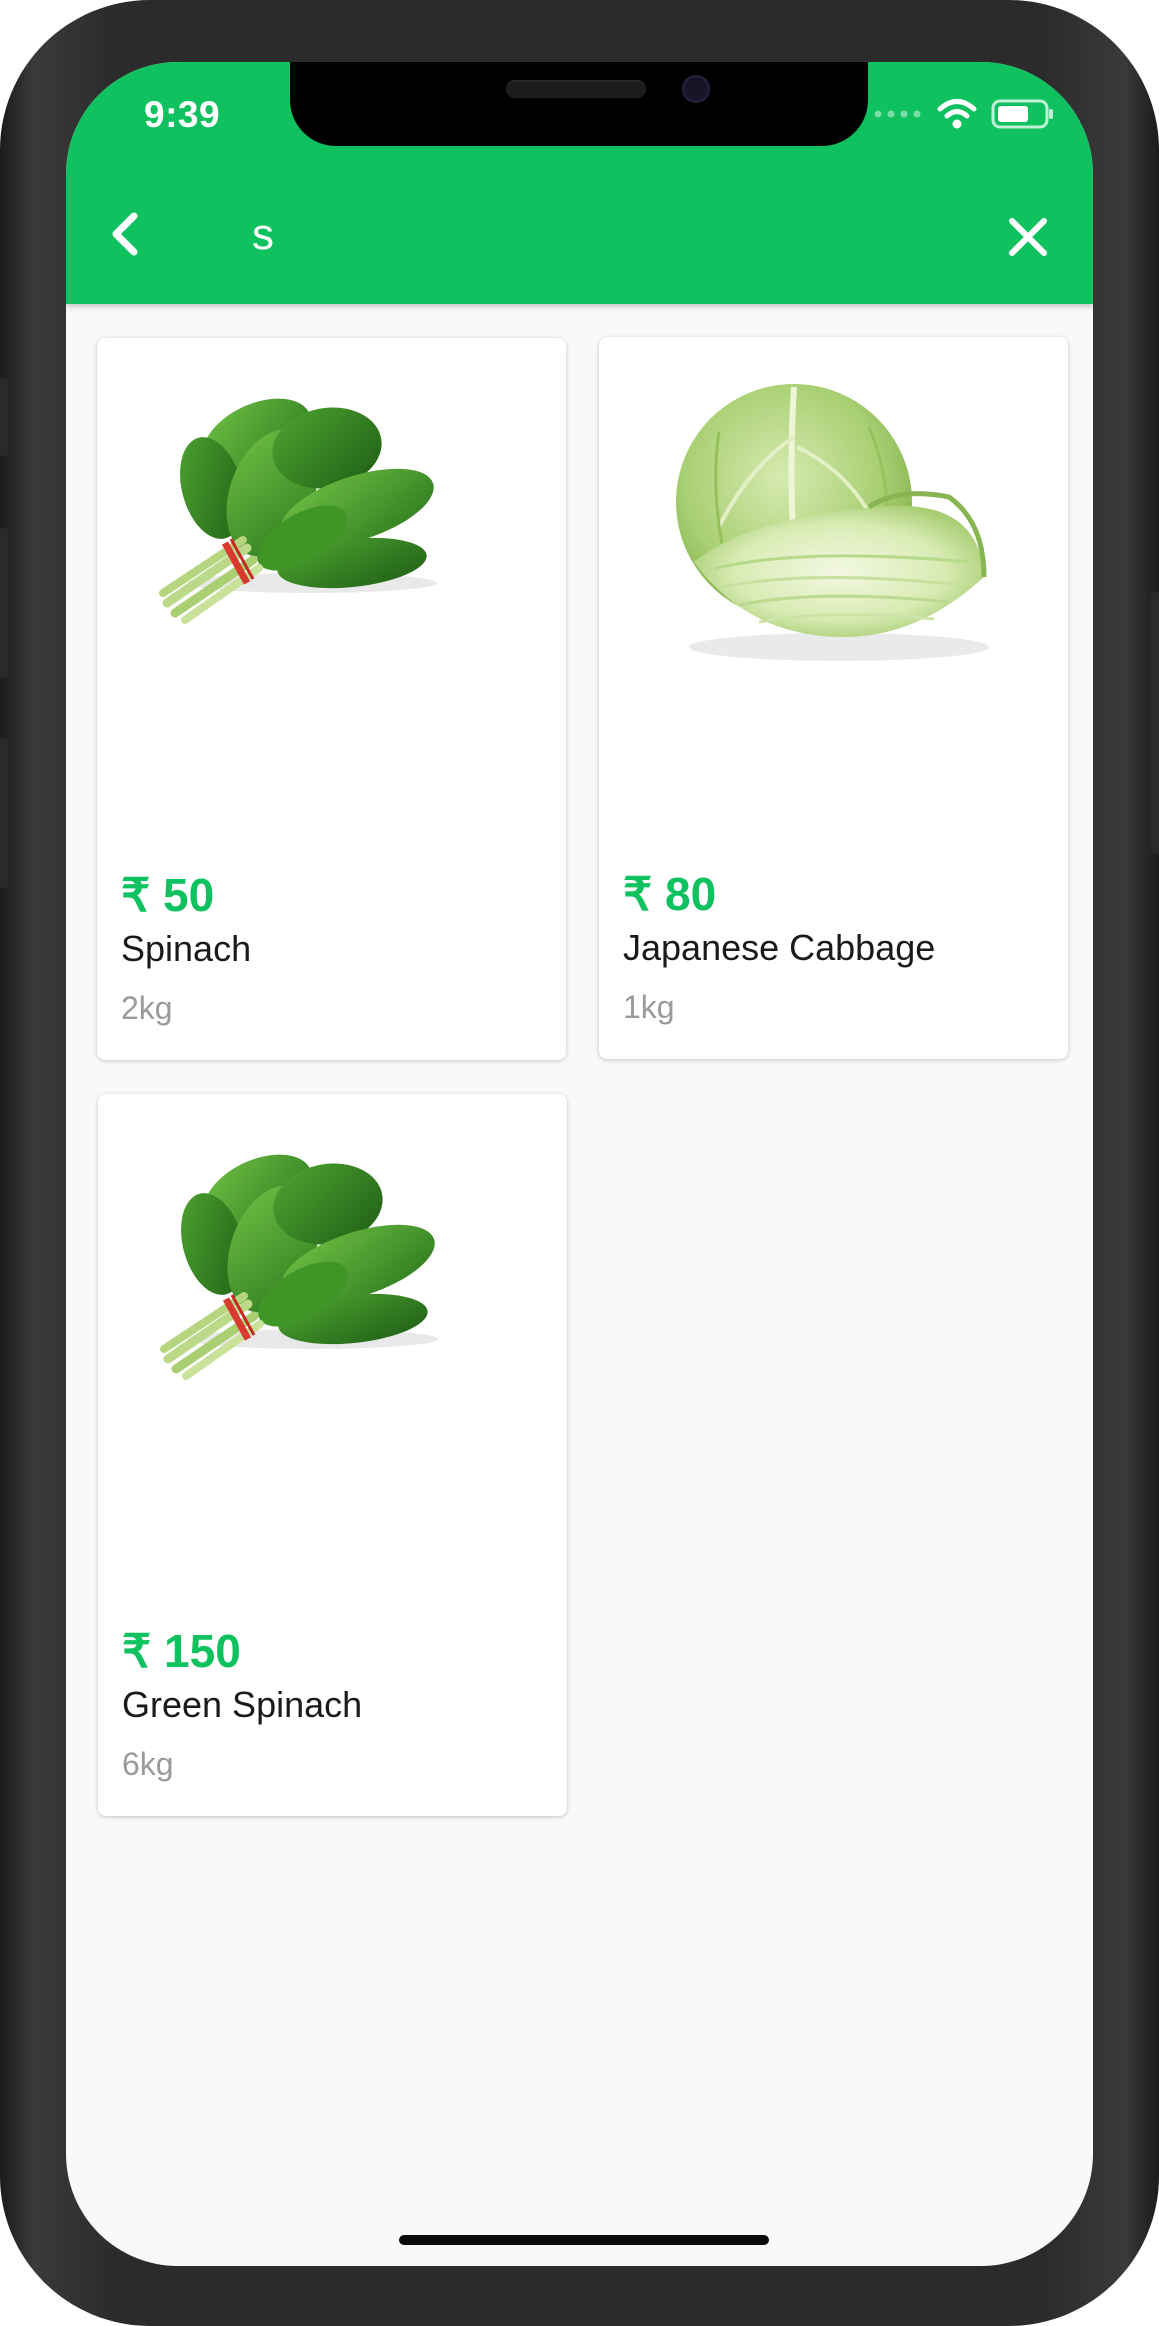 This screenshot has width=1159, height=2326. I want to click on close-icon, so click(1028, 246).